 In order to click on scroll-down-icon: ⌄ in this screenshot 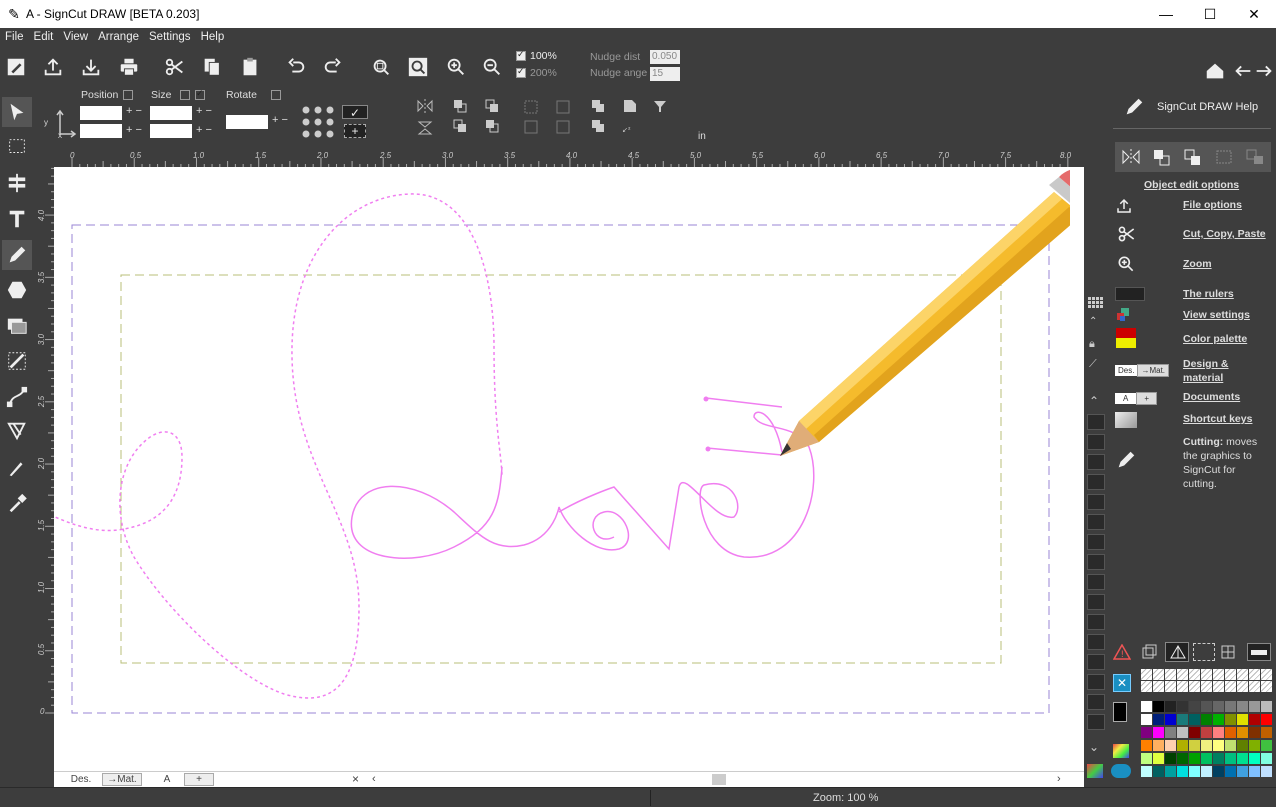, I will do `click(1094, 747)`.